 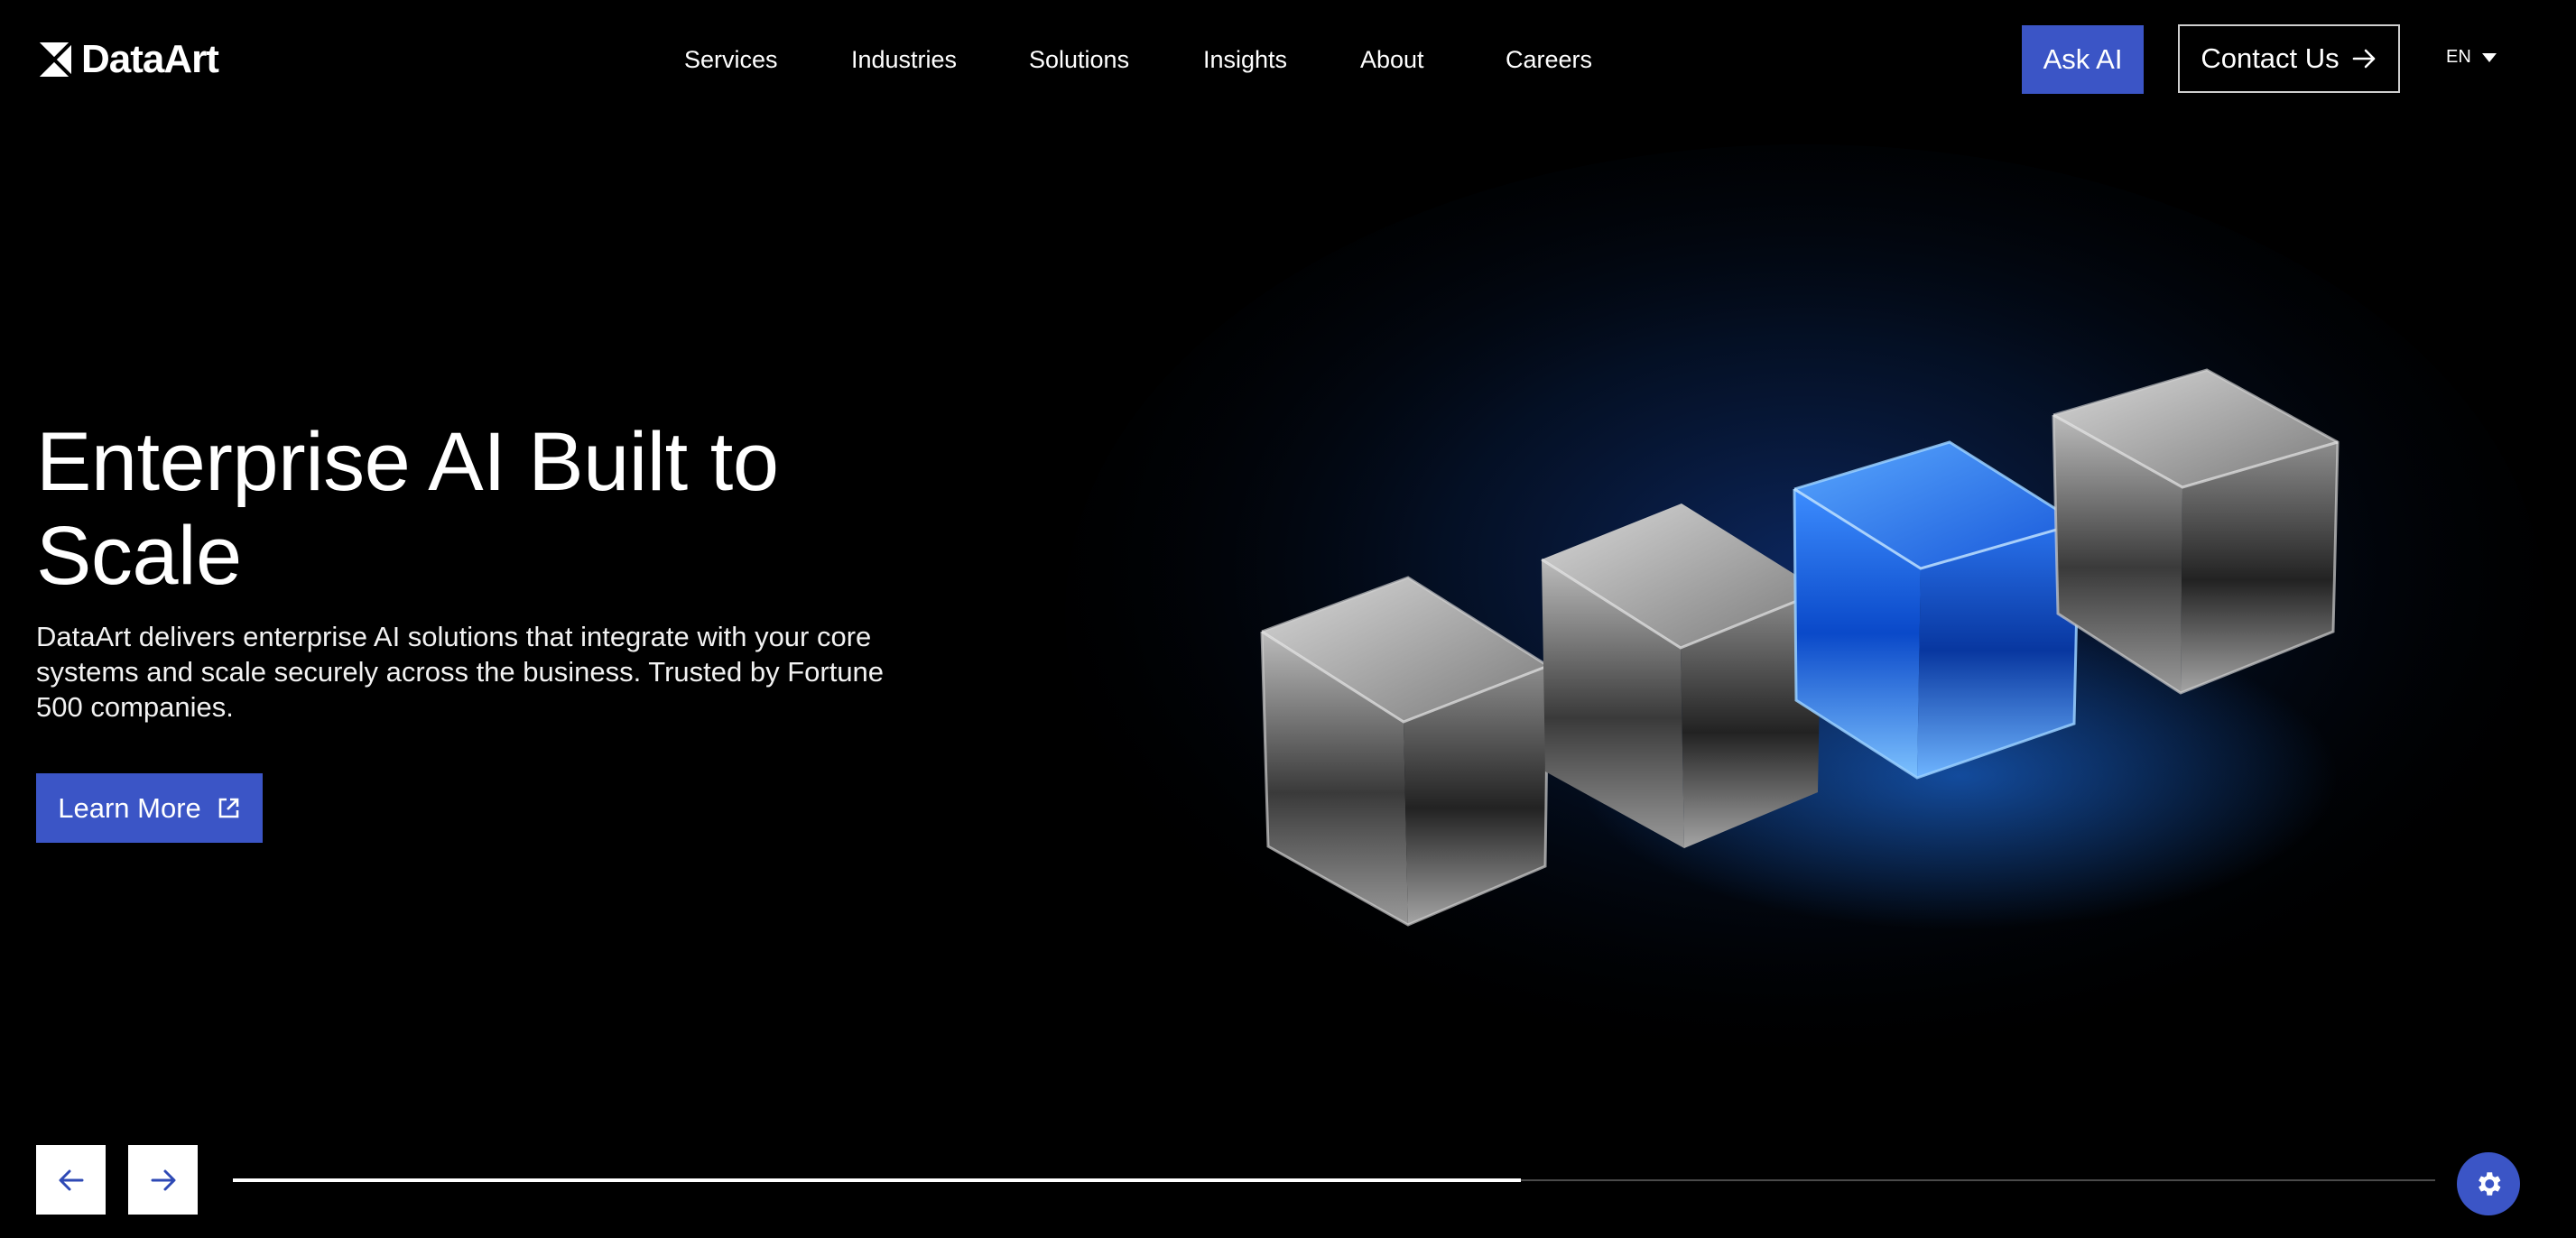 What do you see at coordinates (407, 509) in the screenshot?
I see `hero-title: Enterprise AI Built to Scale` at bounding box center [407, 509].